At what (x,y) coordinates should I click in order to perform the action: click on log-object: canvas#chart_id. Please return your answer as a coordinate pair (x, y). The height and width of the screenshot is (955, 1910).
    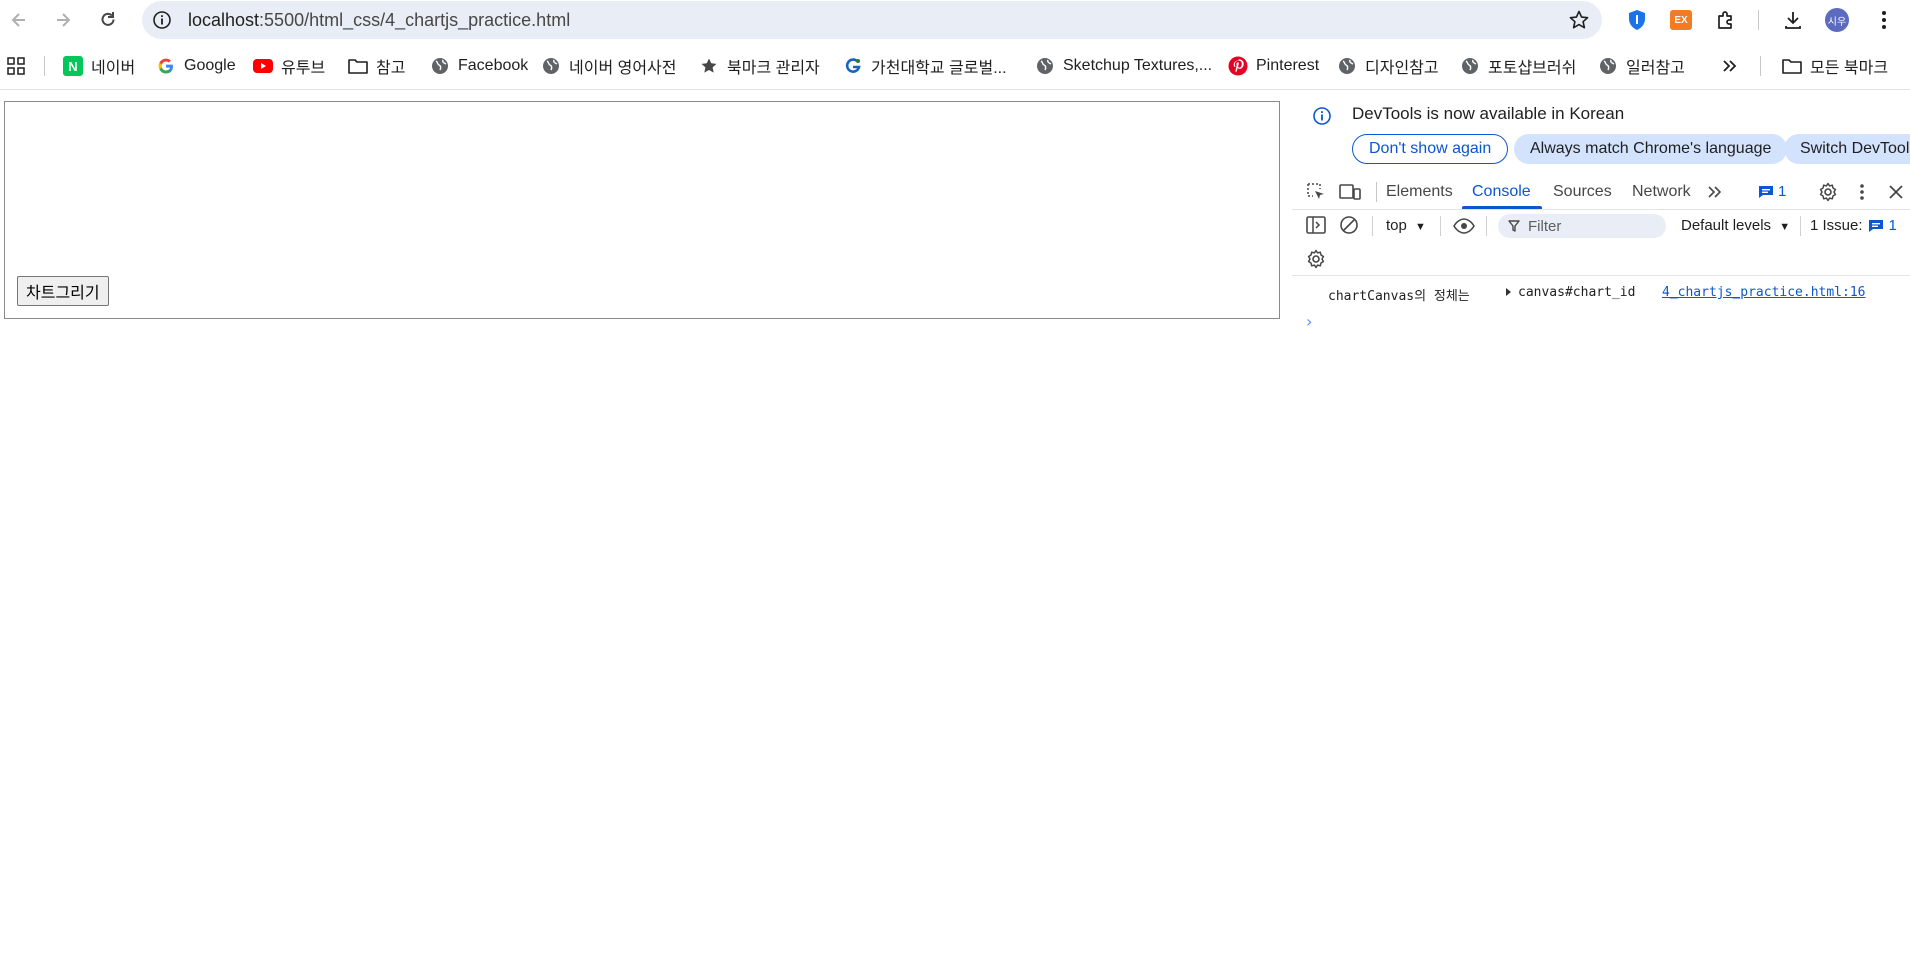
    Looking at the image, I should click on (1576, 292).